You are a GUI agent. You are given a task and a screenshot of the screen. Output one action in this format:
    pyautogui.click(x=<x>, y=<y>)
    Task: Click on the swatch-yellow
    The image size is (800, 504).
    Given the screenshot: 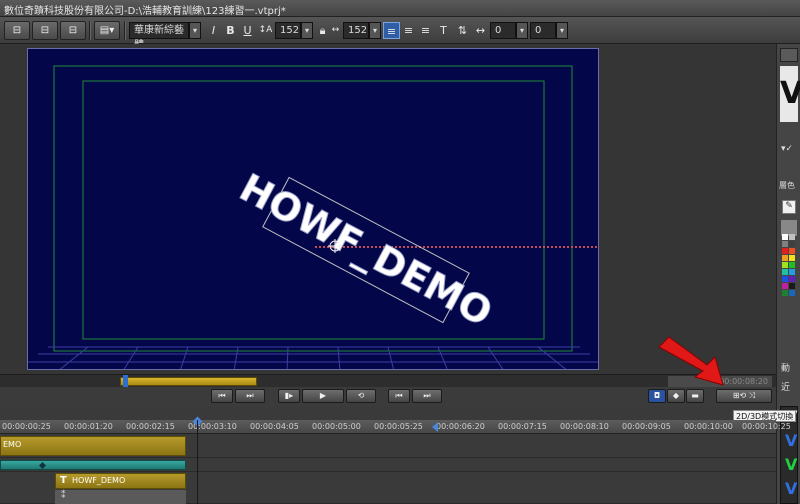 What is the action you would take?
    pyautogui.click(x=792, y=258)
    